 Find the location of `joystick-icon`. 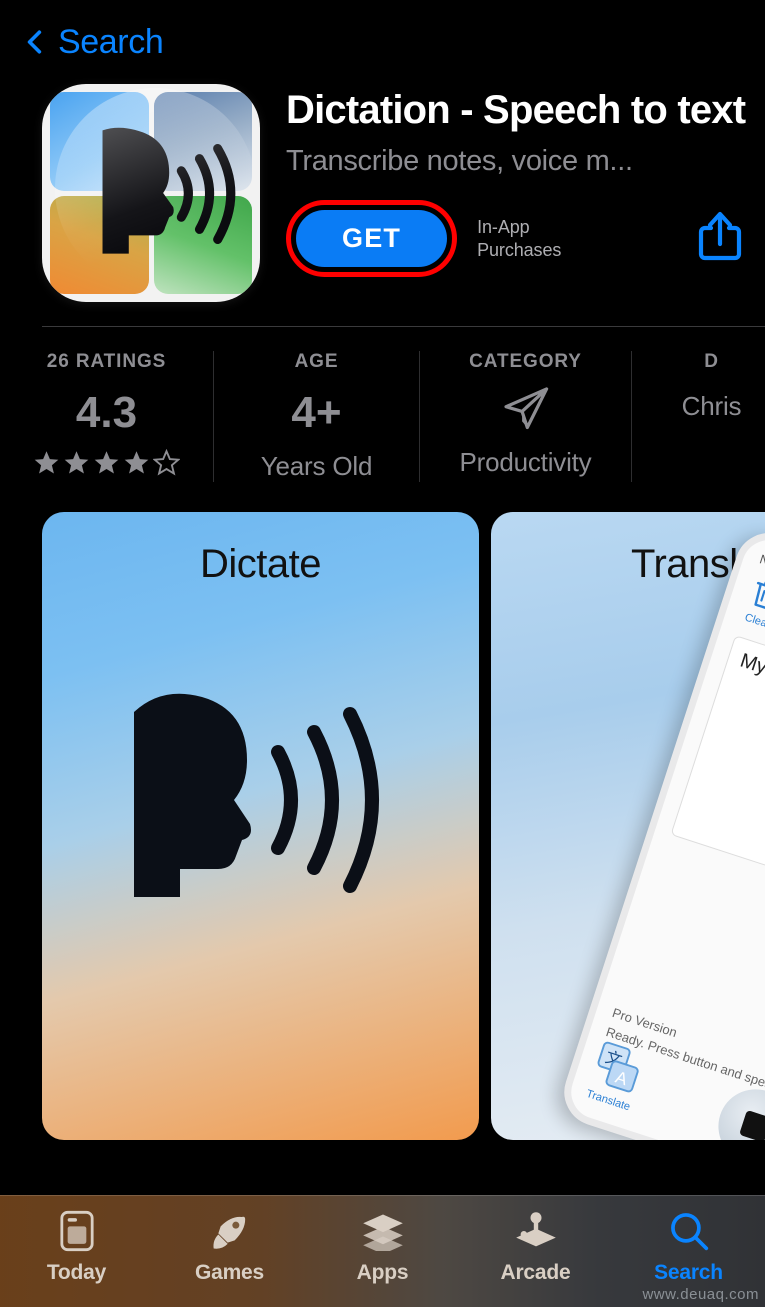

joystick-icon is located at coordinates (536, 1231).